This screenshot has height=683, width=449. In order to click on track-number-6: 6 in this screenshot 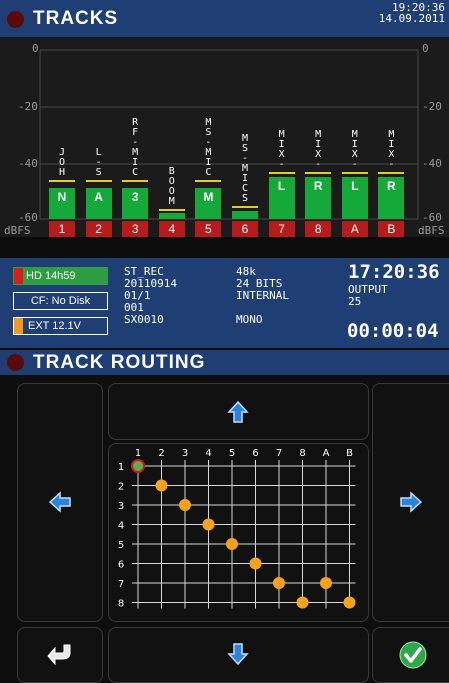, I will do `click(245, 229)`.